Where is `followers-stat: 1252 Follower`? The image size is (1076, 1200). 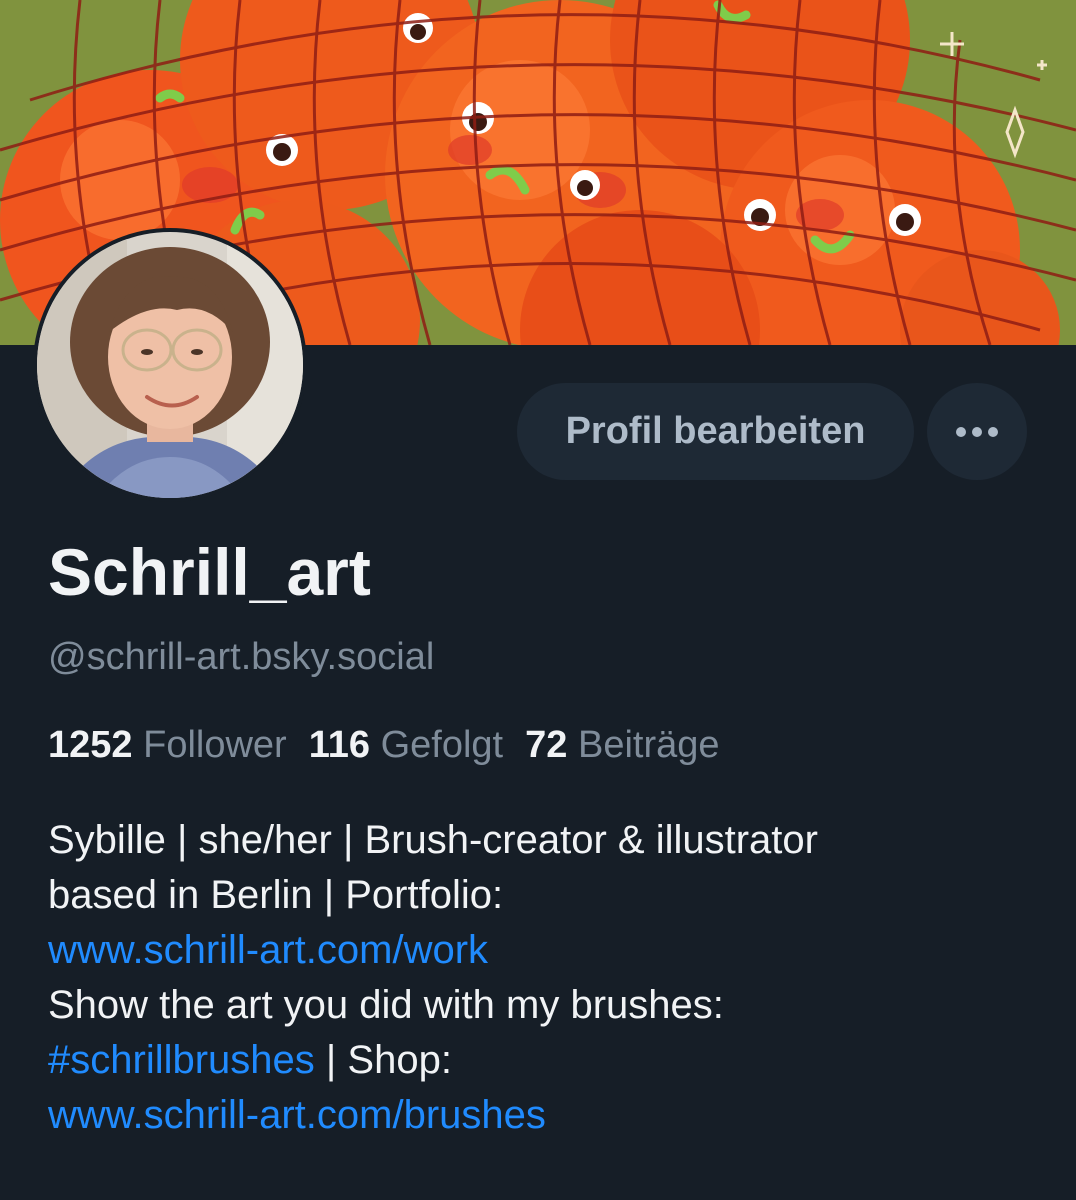 followers-stat: 1252 Follower is located at coordinates (167, 745).